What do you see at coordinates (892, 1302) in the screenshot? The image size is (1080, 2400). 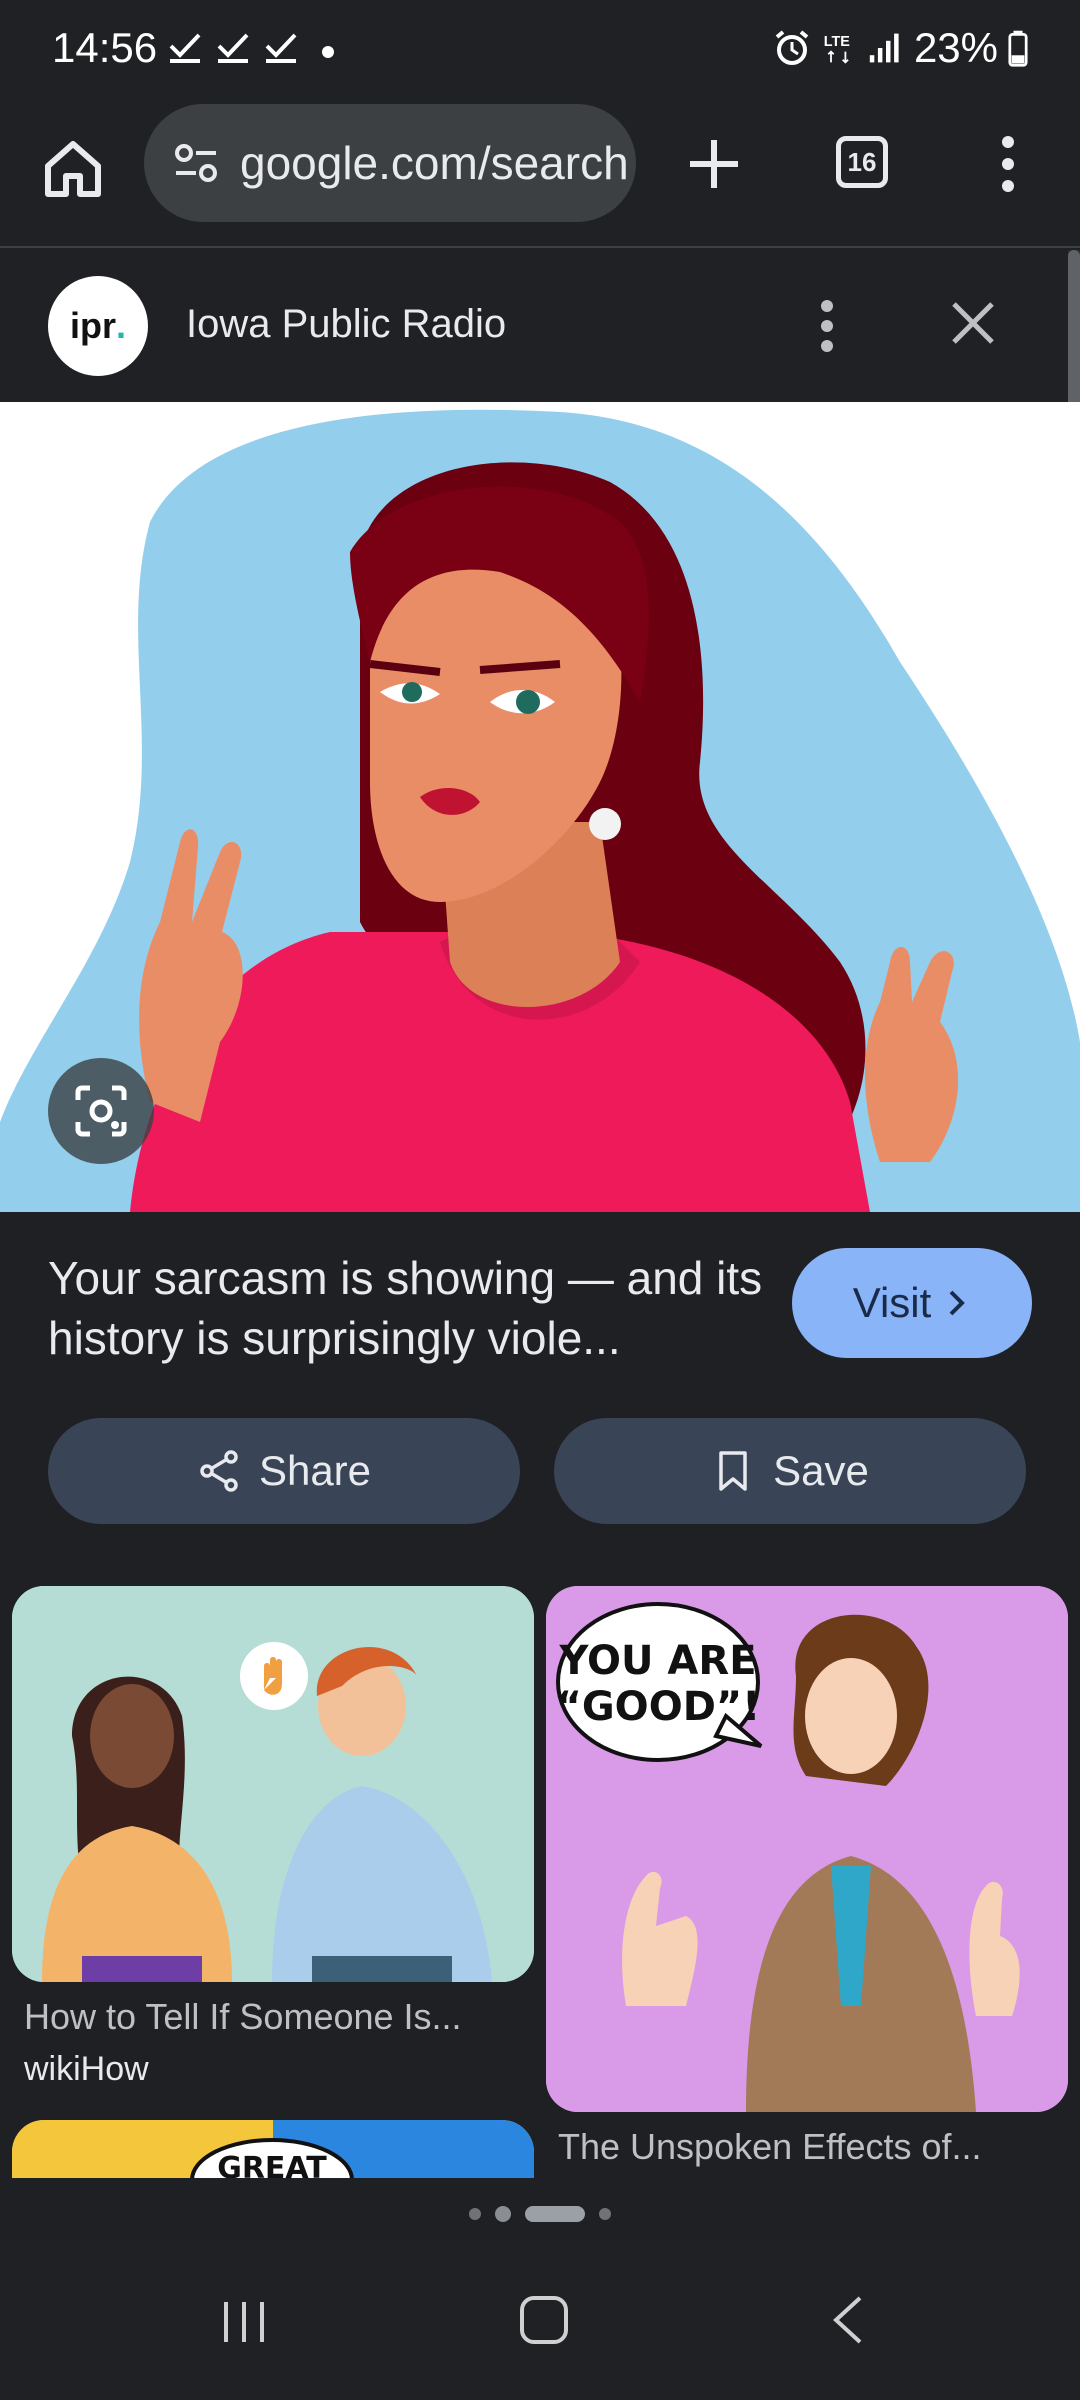 I see `visit-label: Visit` at bounding box center [892, 1302].